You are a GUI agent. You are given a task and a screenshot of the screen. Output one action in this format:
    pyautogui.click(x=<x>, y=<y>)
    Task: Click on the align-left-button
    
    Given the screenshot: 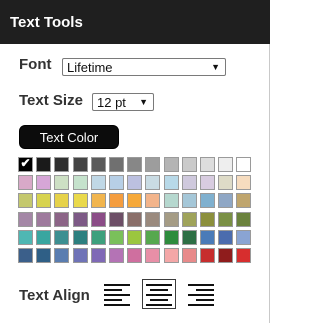 What is the action you would take?
    pyautogui.click(x=117, y=294)
    